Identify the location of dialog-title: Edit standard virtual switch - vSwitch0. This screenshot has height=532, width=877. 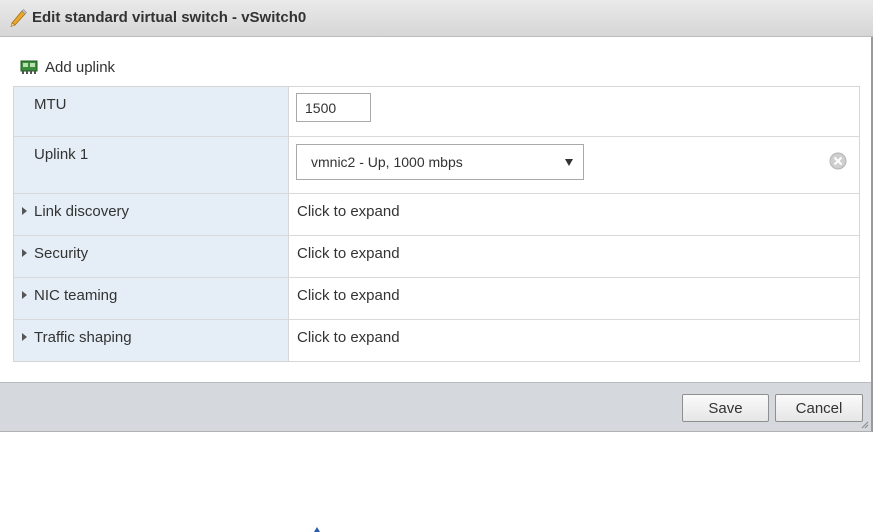
(169, 17).